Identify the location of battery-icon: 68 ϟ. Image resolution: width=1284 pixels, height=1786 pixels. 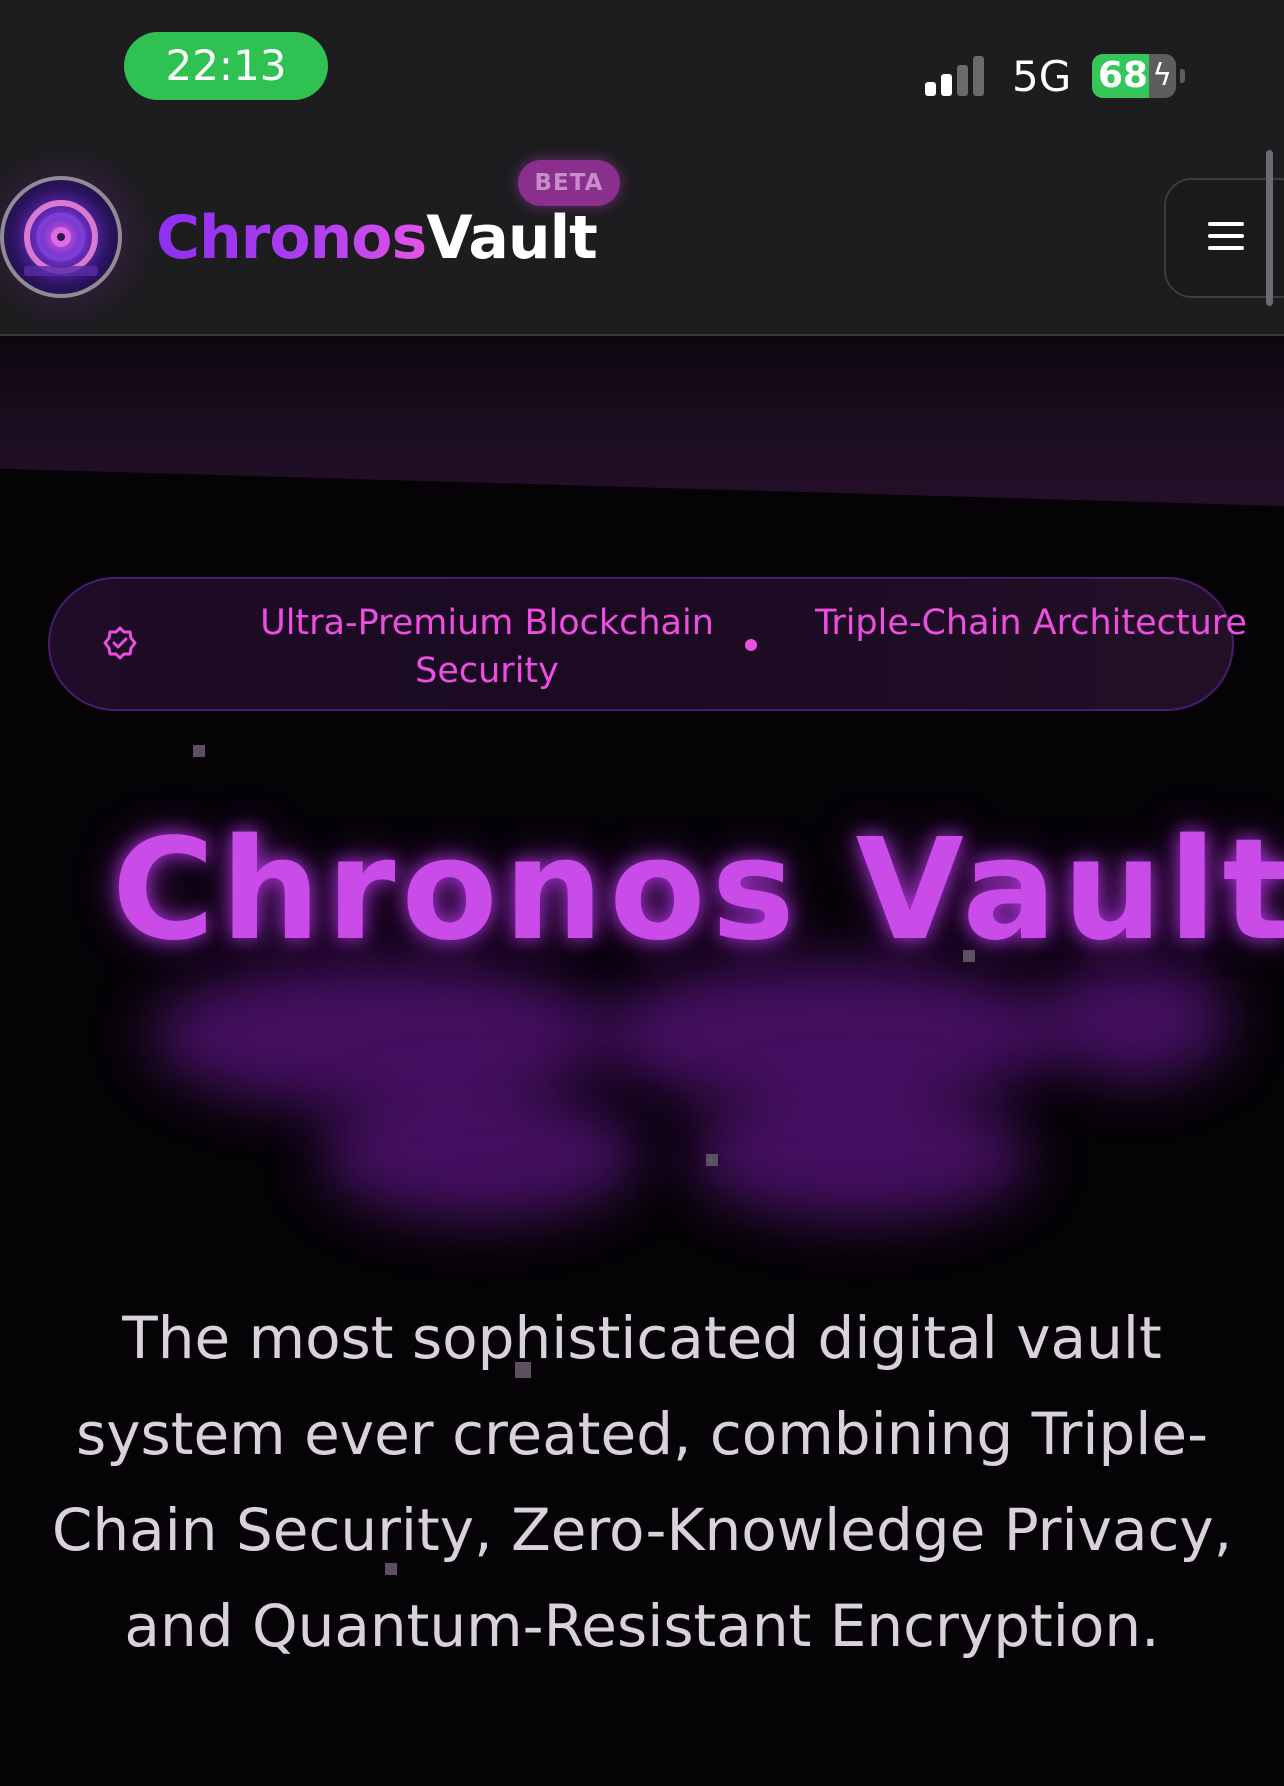
(1134, 76).